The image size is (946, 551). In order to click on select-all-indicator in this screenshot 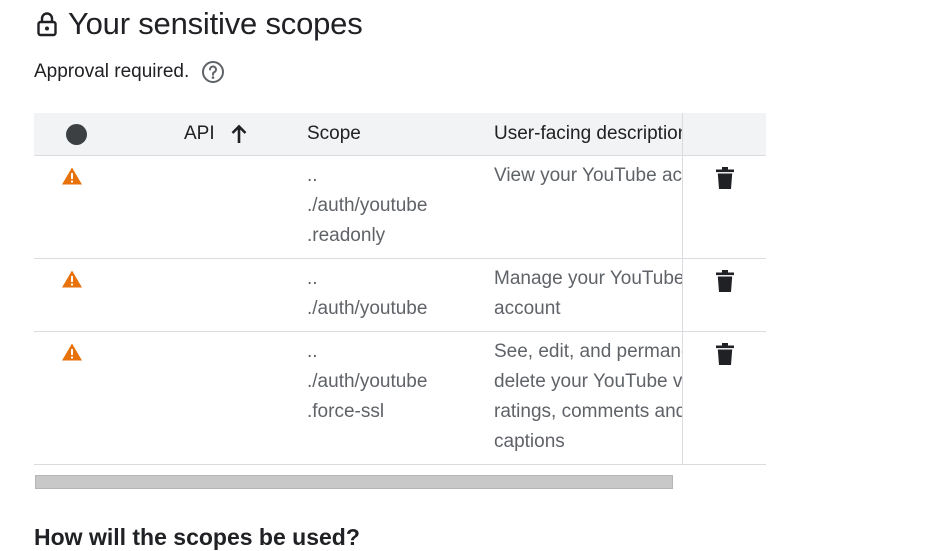, I will do `click(76, 134)`.